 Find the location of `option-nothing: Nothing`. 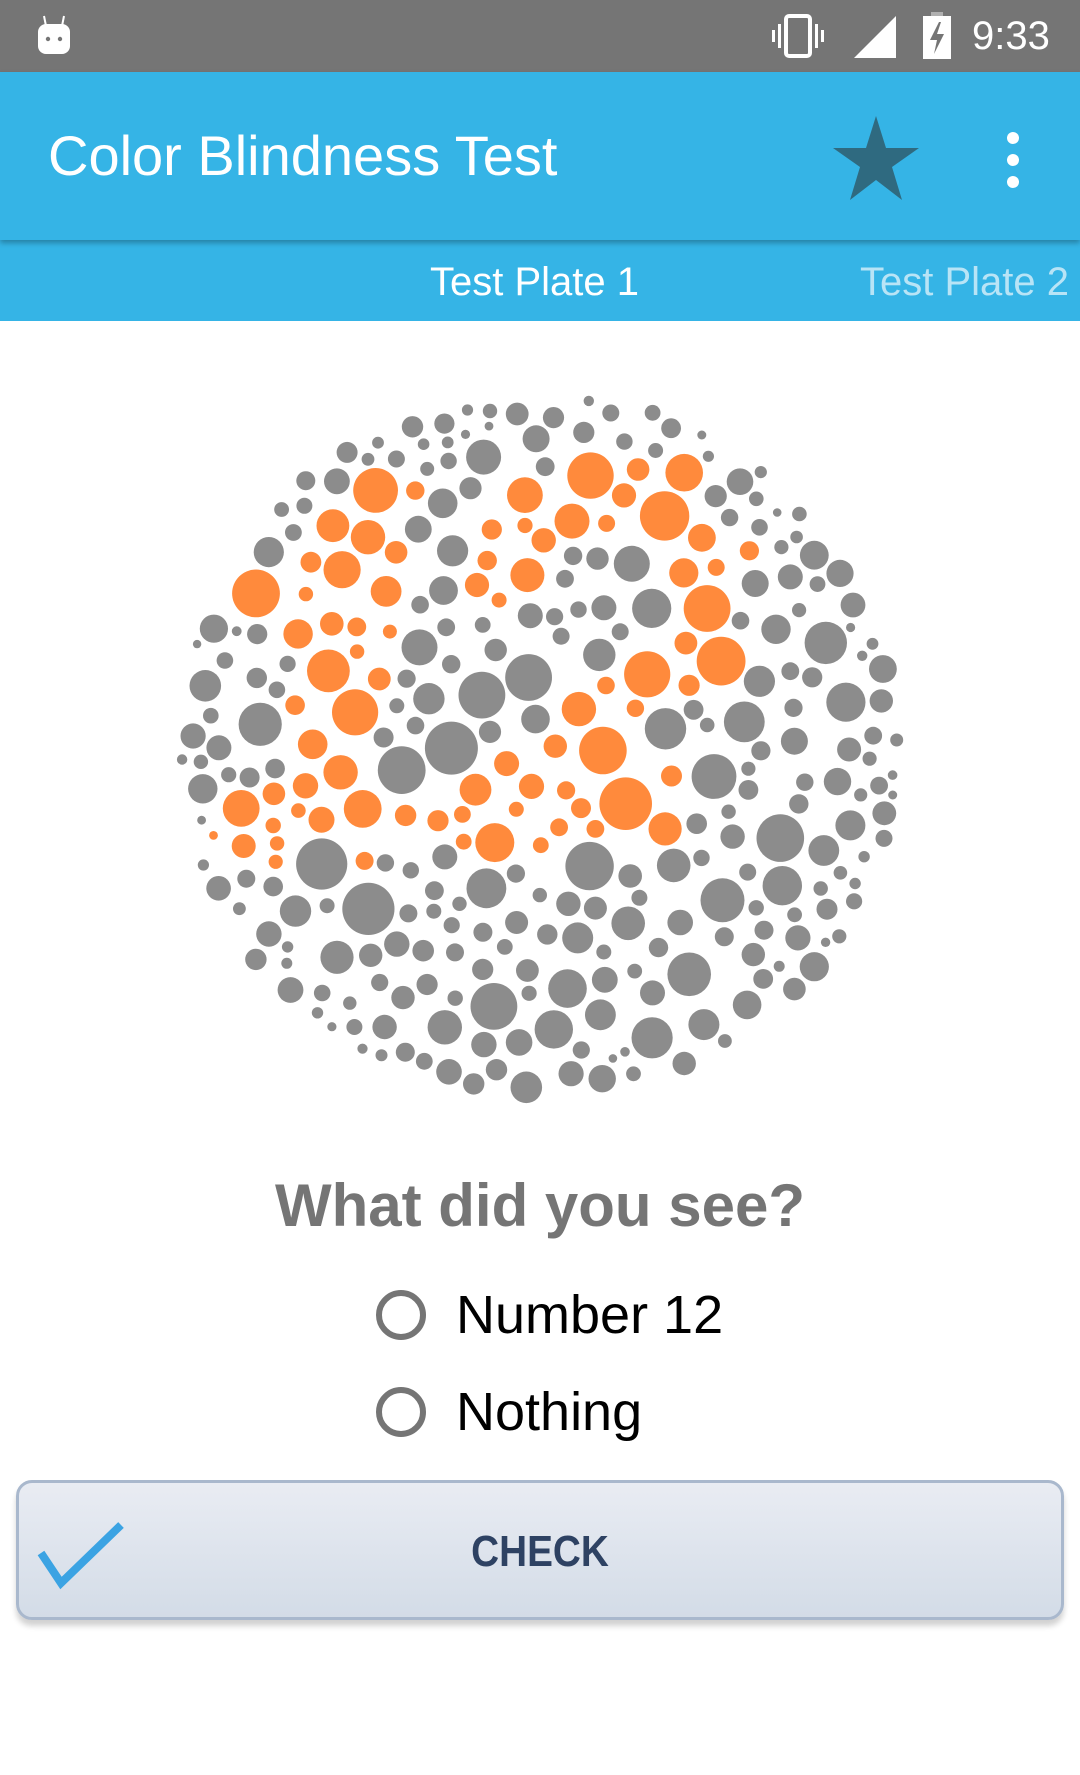

option-nothing: Nothing is located at coordinates (509, 1412).